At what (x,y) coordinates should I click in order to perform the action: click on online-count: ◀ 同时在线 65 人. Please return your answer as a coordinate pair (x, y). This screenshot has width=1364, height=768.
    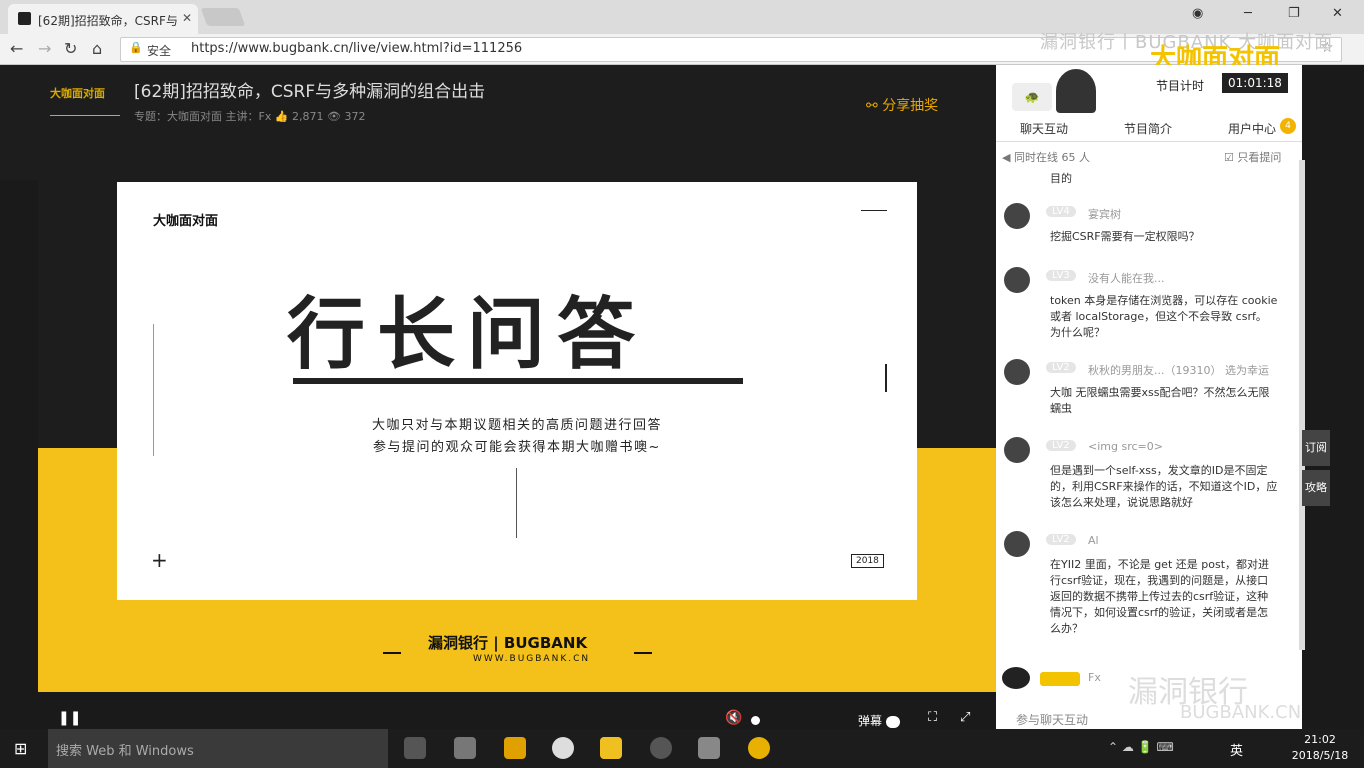
    Looking at the image, I should click on (1046, 157).